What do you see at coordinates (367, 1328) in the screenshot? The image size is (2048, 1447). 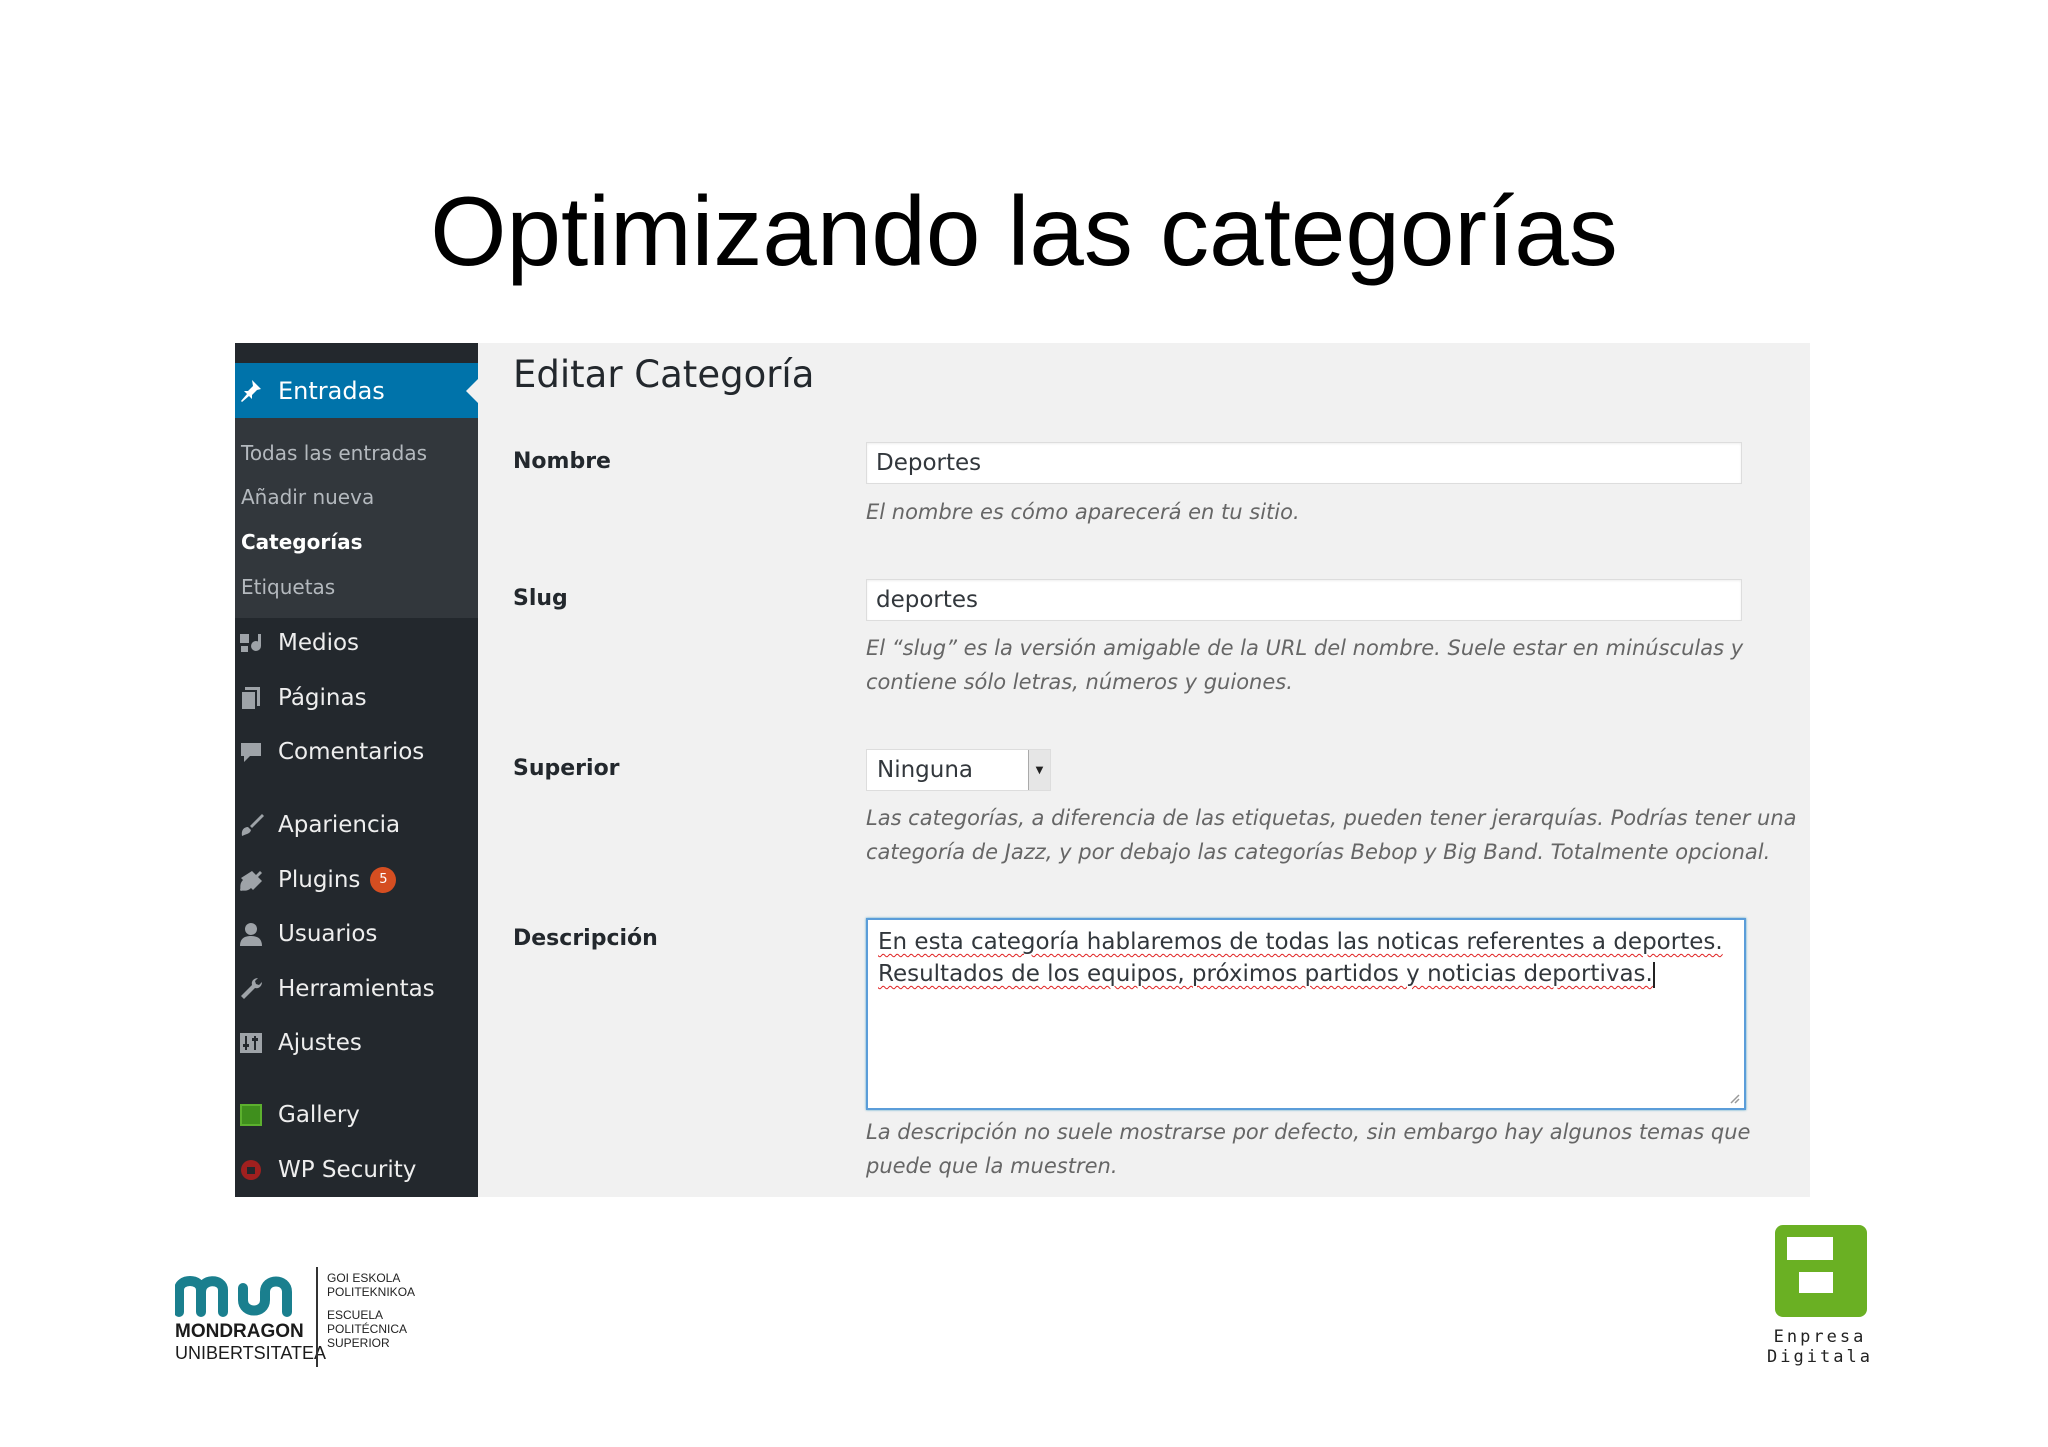 I see `mondragon-side-4: POLITÉCNICA` at bounding box center [367, 1328].